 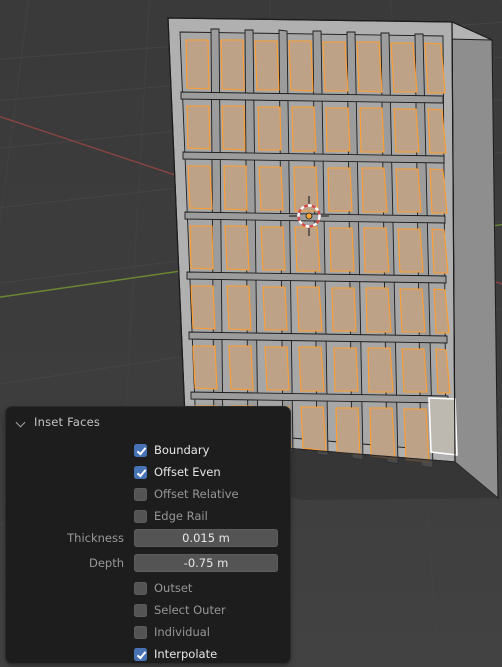 I want to click on checkbox-individual: Individual, so click(x=172, y=632).